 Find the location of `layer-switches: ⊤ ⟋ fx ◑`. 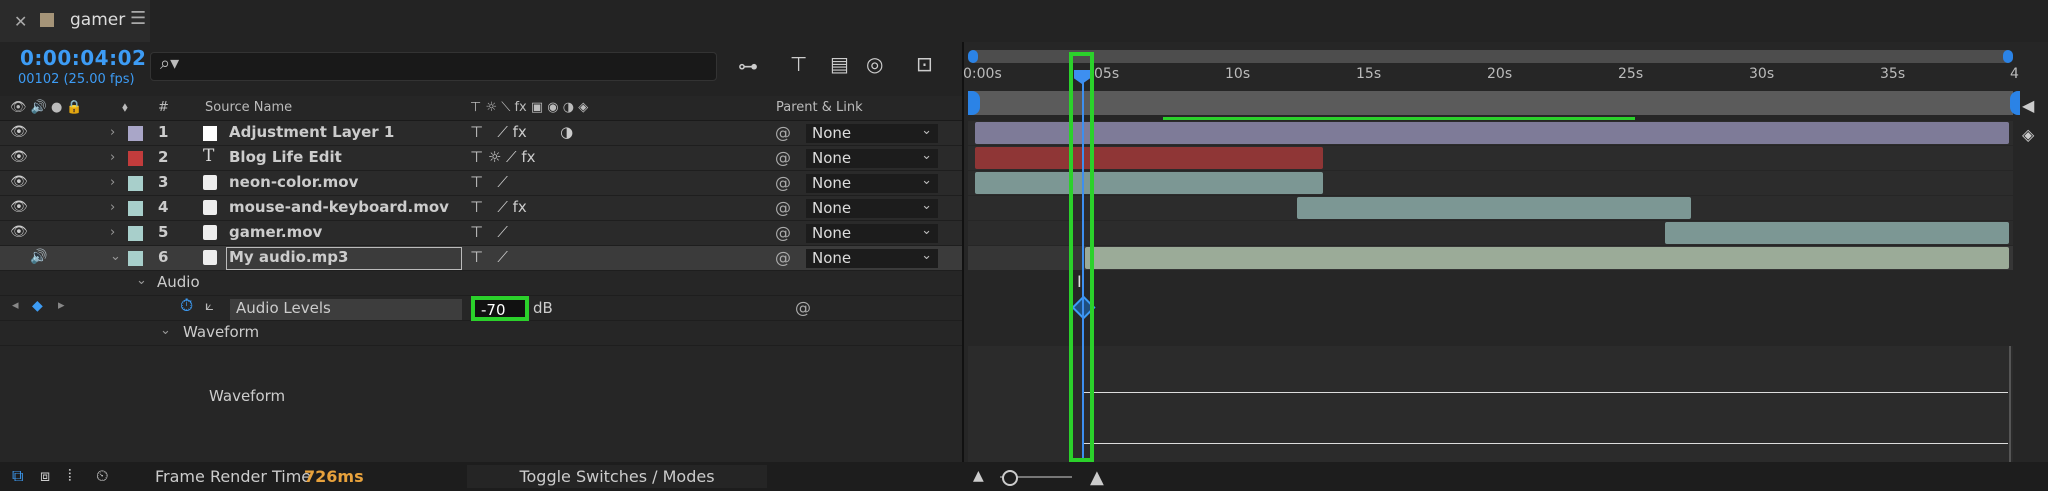

layer-switches: ⊤ ⟋ fx ◑ is located at coordinates (521, 132).